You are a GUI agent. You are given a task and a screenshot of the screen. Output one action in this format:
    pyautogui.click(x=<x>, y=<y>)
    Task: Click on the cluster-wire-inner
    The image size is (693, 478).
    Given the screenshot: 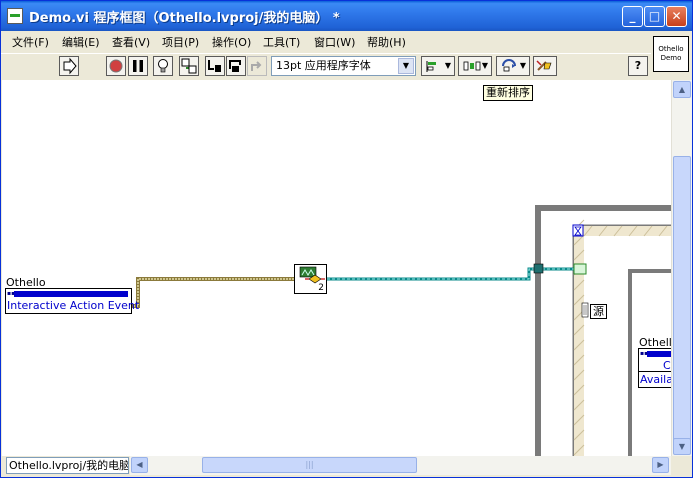 What is the action you would take?
    pyautogui.click(x=212, y=292)
    